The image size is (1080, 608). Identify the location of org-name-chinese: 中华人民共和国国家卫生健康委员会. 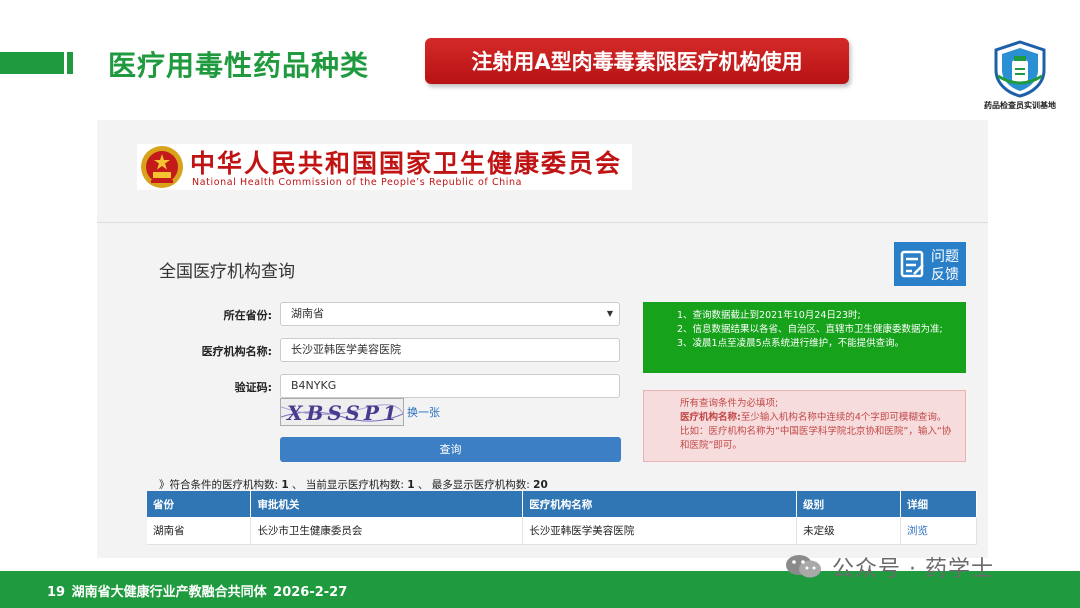
(406, 163).